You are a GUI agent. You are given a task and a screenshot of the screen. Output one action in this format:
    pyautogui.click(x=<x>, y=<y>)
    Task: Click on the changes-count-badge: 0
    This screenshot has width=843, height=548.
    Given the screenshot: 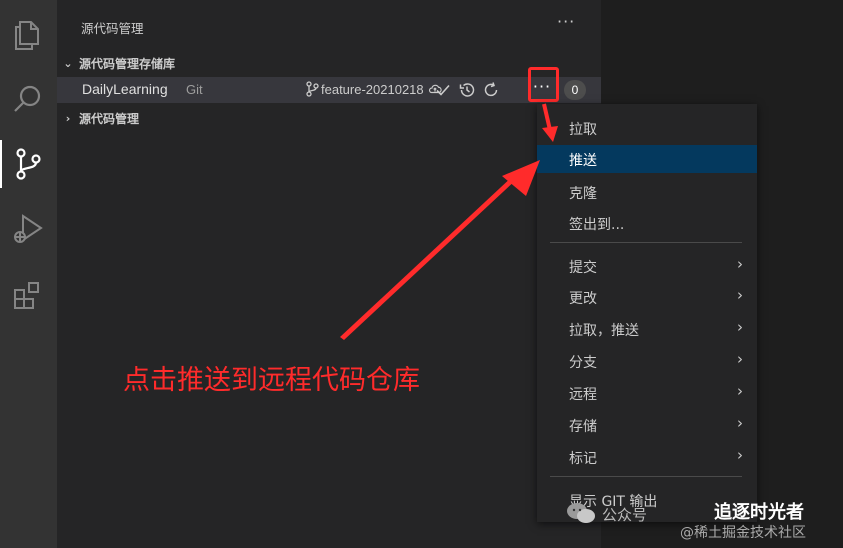 What is the action you would take?
    pyautogui.click(x=575, y=90)
    